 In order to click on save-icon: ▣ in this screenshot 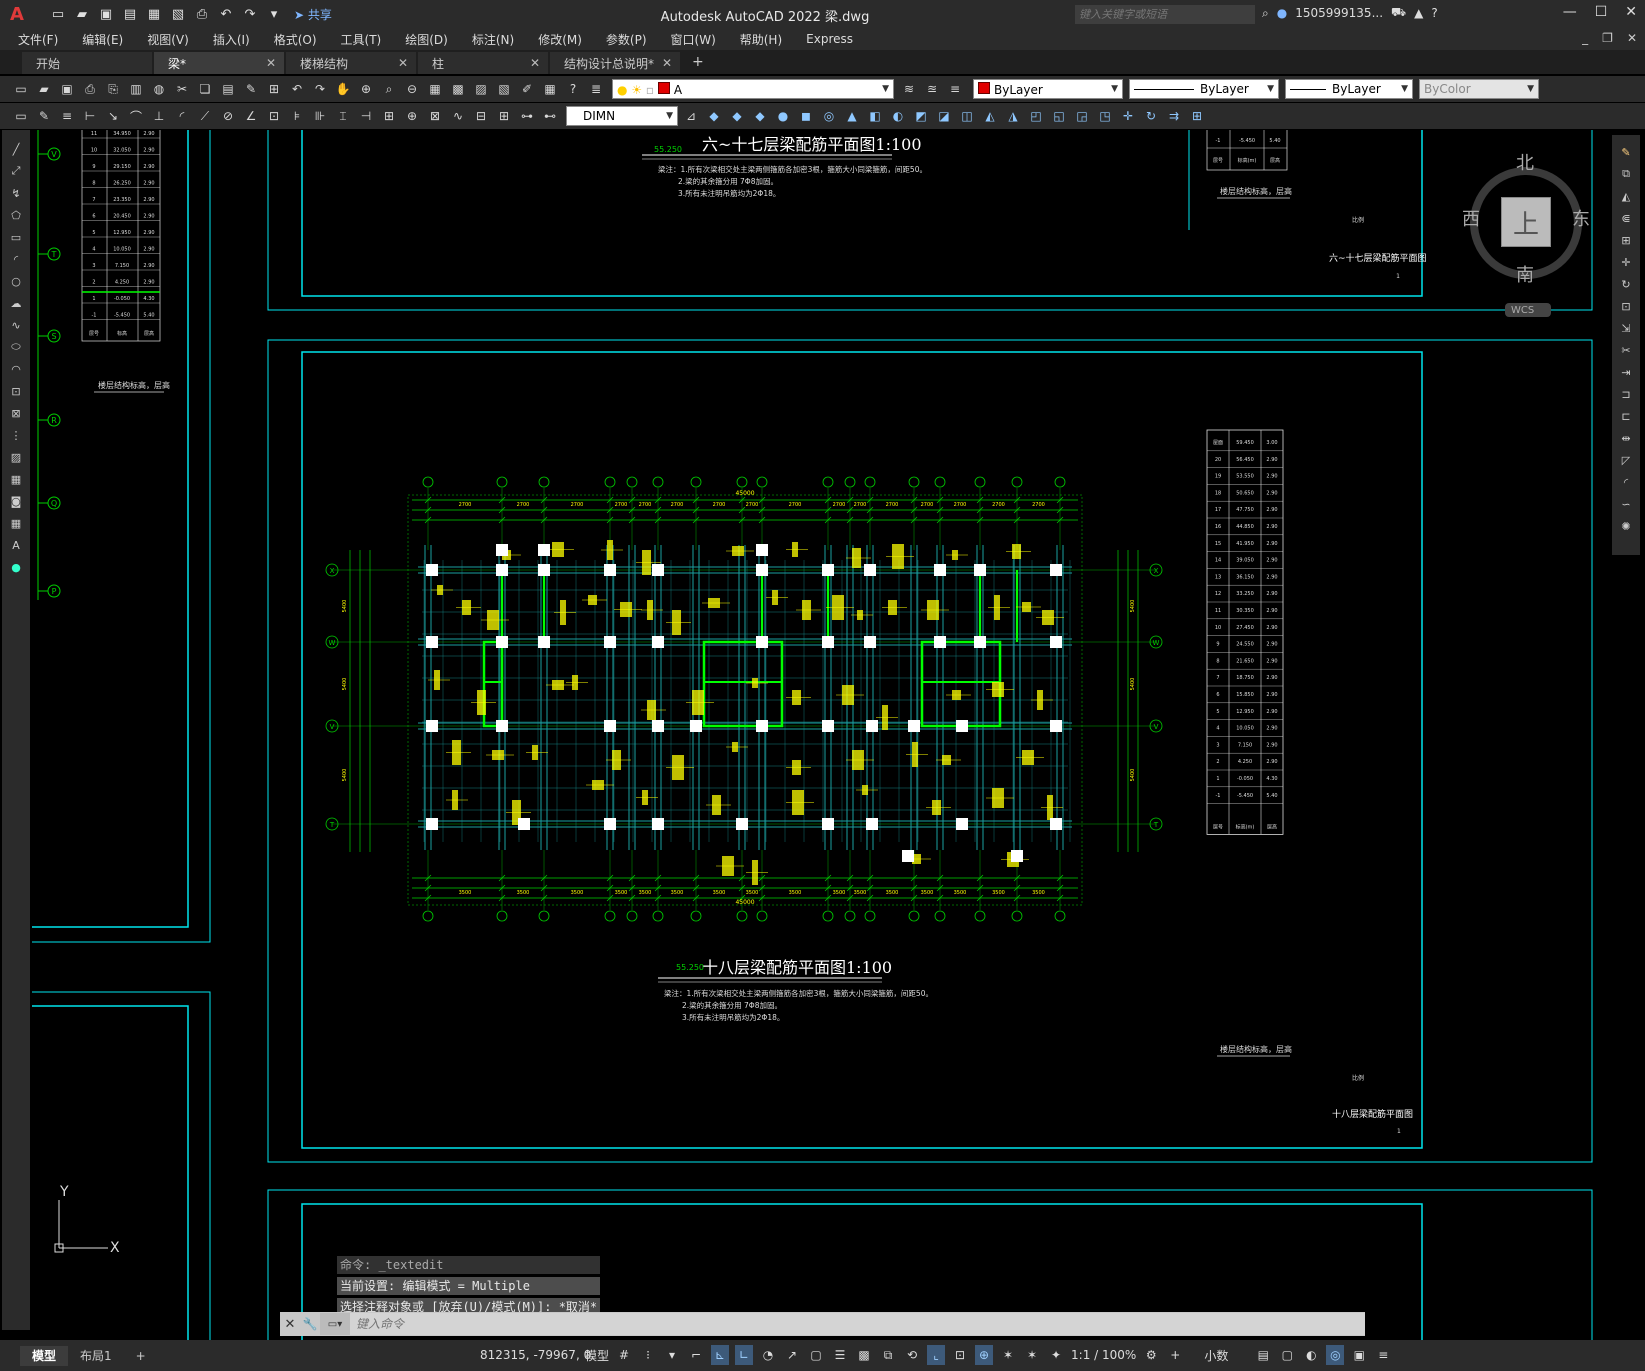, I will do `click(67, 89)`.